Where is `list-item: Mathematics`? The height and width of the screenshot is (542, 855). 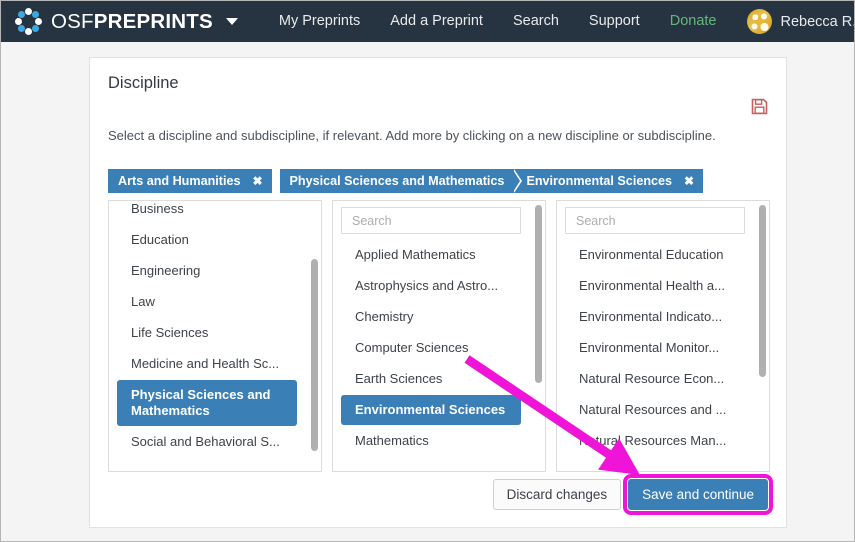
list-item: Mathematics is located at coordinates (431, 441).